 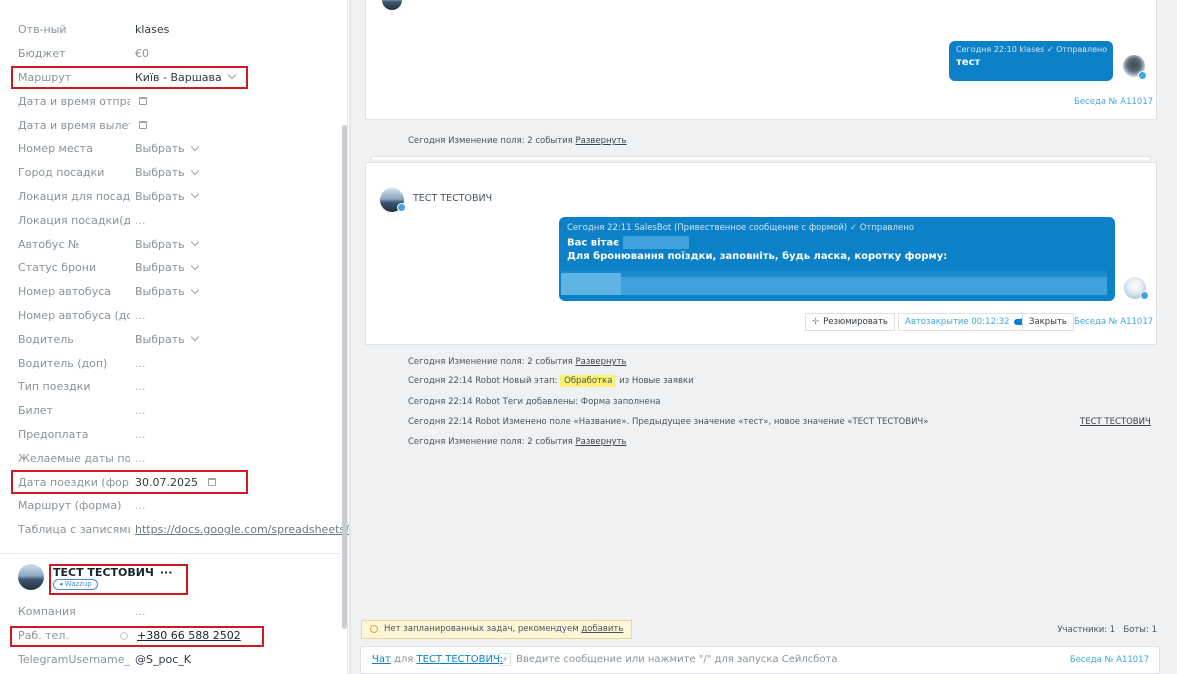 I want to click on close-convo-button: Закрыть, so click(x=1048, y=322).